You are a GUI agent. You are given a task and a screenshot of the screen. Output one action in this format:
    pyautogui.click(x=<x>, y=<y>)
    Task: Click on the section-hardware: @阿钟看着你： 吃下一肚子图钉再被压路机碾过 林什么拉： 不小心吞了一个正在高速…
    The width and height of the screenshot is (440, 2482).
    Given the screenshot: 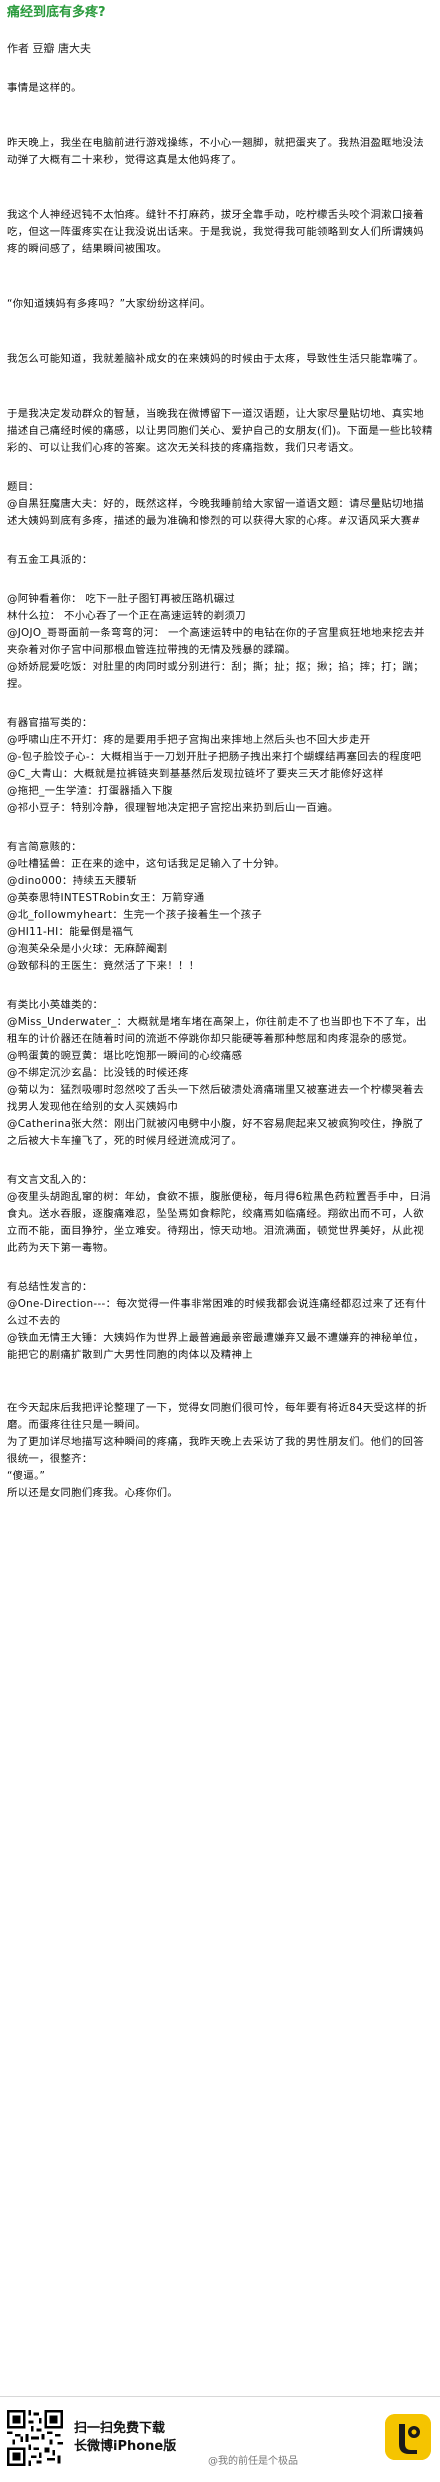 What is the action you would take?
    pyautogui.click(x=216, y=641)
    